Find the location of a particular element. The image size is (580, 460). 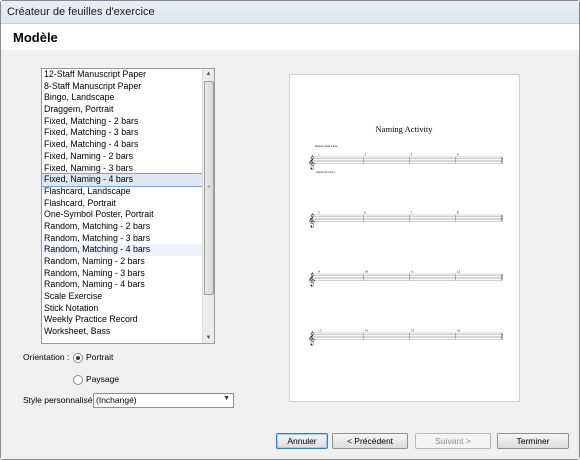

scroll-thumb: ≡ is located at coordinates (209, 188).